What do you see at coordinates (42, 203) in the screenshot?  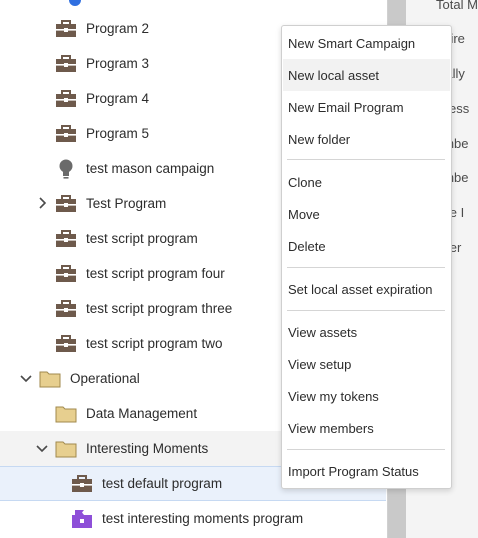 I see `chevron-right-icon` at bounding box center [42, 203].